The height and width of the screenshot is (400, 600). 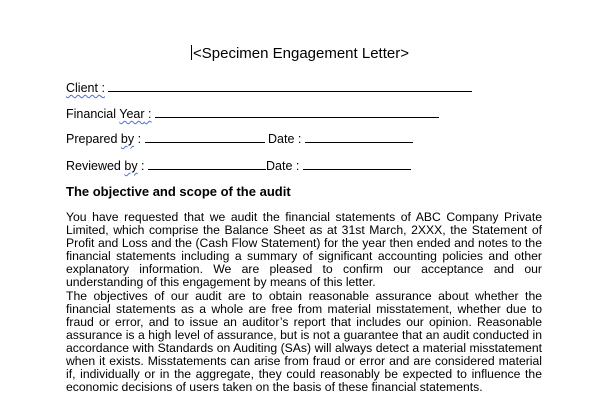 I want to click on prepared-date-input-line, so click(x=358, y=137).